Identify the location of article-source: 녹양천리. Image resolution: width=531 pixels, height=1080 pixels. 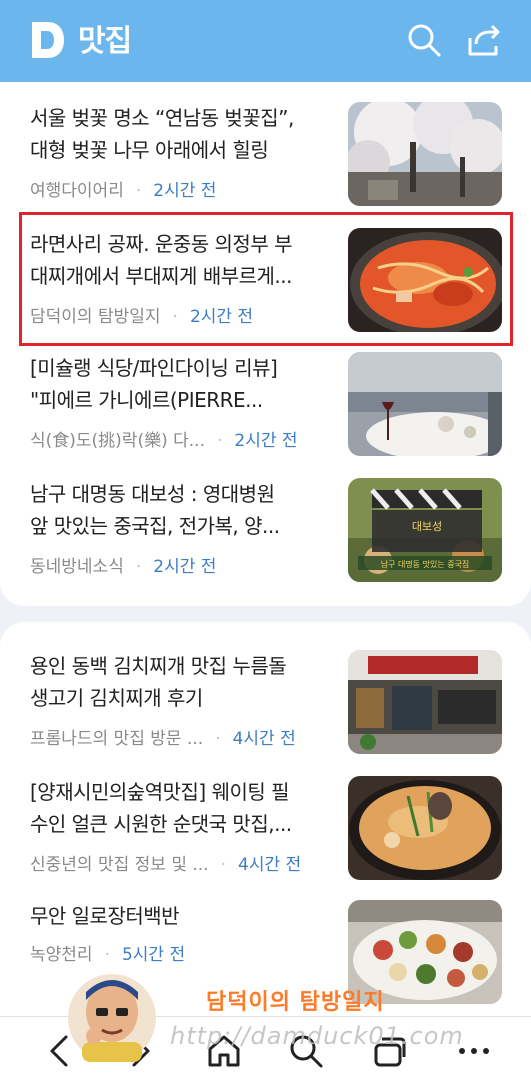
(61, 955).